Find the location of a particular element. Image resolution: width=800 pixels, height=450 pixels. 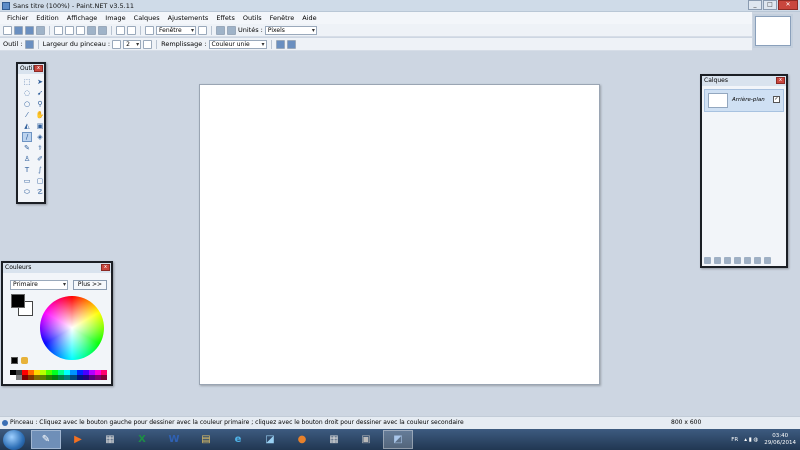

menu-fichier: Fichier is located at coordinates (17, 18).